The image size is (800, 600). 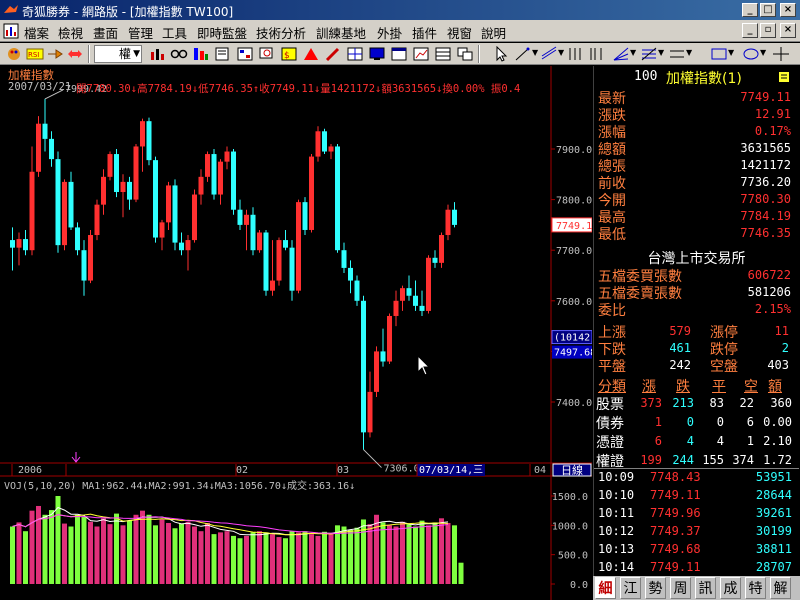 I want to click on app-fox-icon, so click(x=11, y=9).